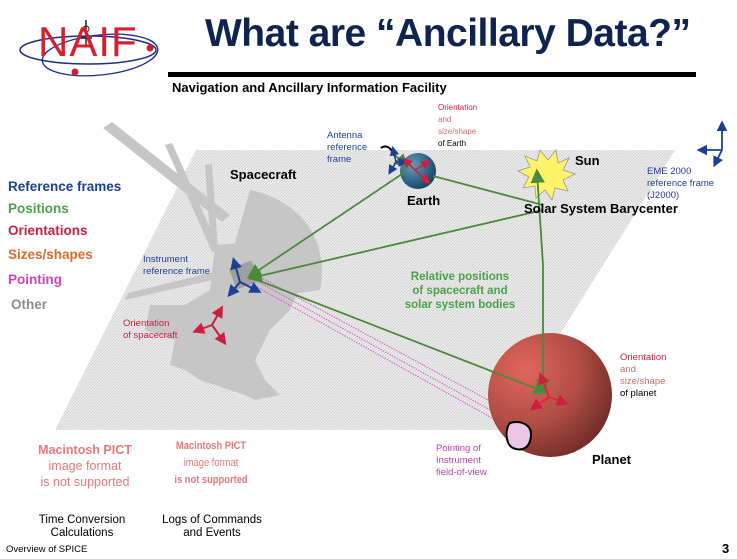 The image size is (737, 559). I want to click on spacecraft-orientation-line: of spacecraft, so click(150, 335).